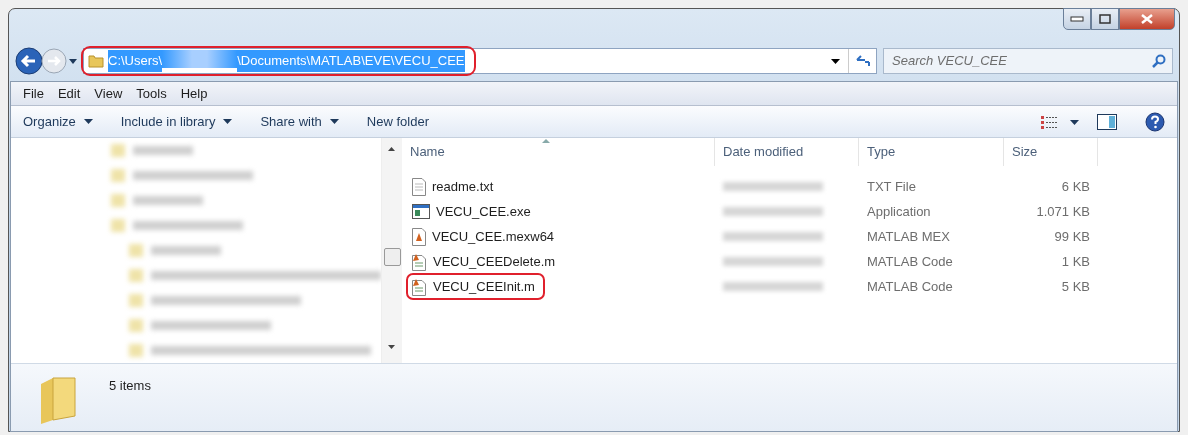 This screenshot has height=435, width=1188. What do you see at coordinates (485, 236) in the screenshot?
I see `file-name-entry: VECU_CEE.mexw64` at bounding box center [485, 236].